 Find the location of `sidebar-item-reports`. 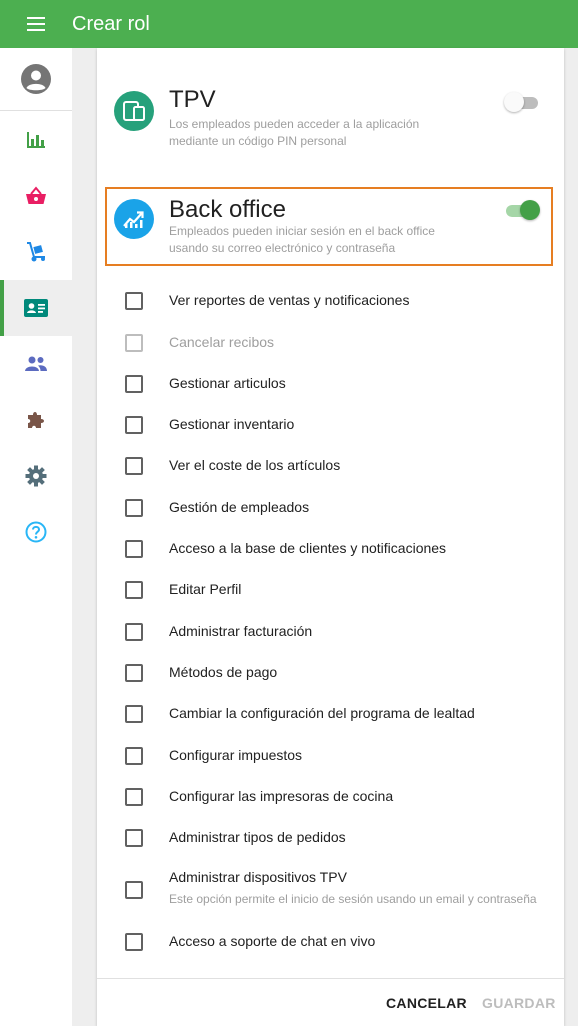

sidebar-item-reports is located at coordinates (36, 140).